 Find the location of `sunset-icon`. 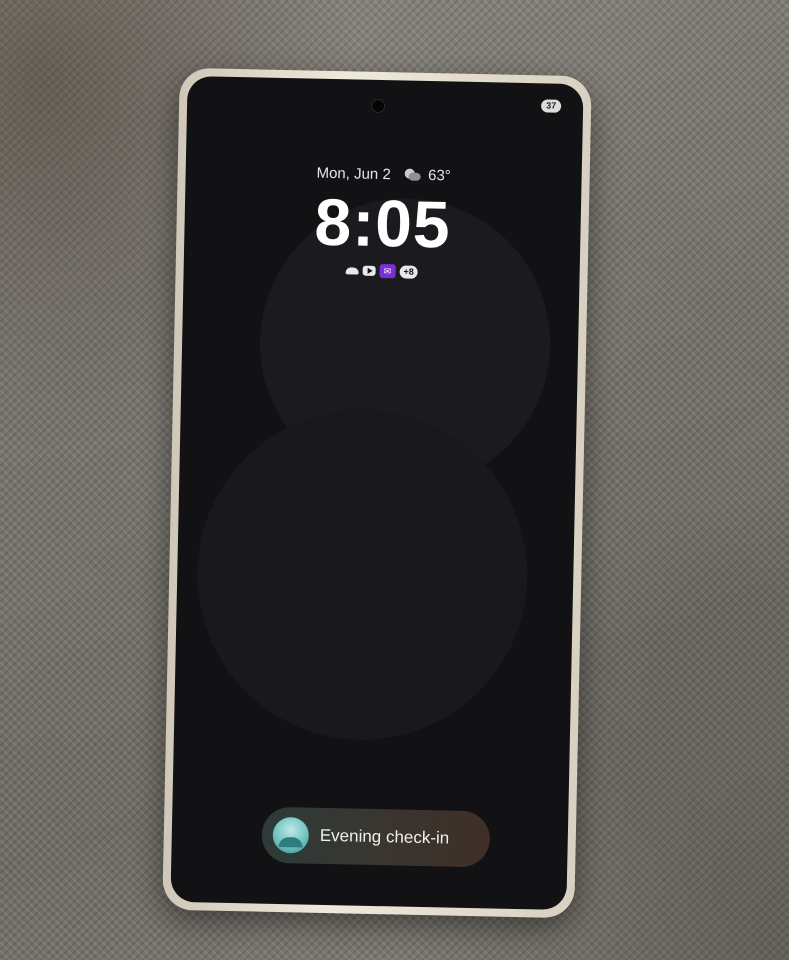

sunset-icon is located at coordinates (291, 835).